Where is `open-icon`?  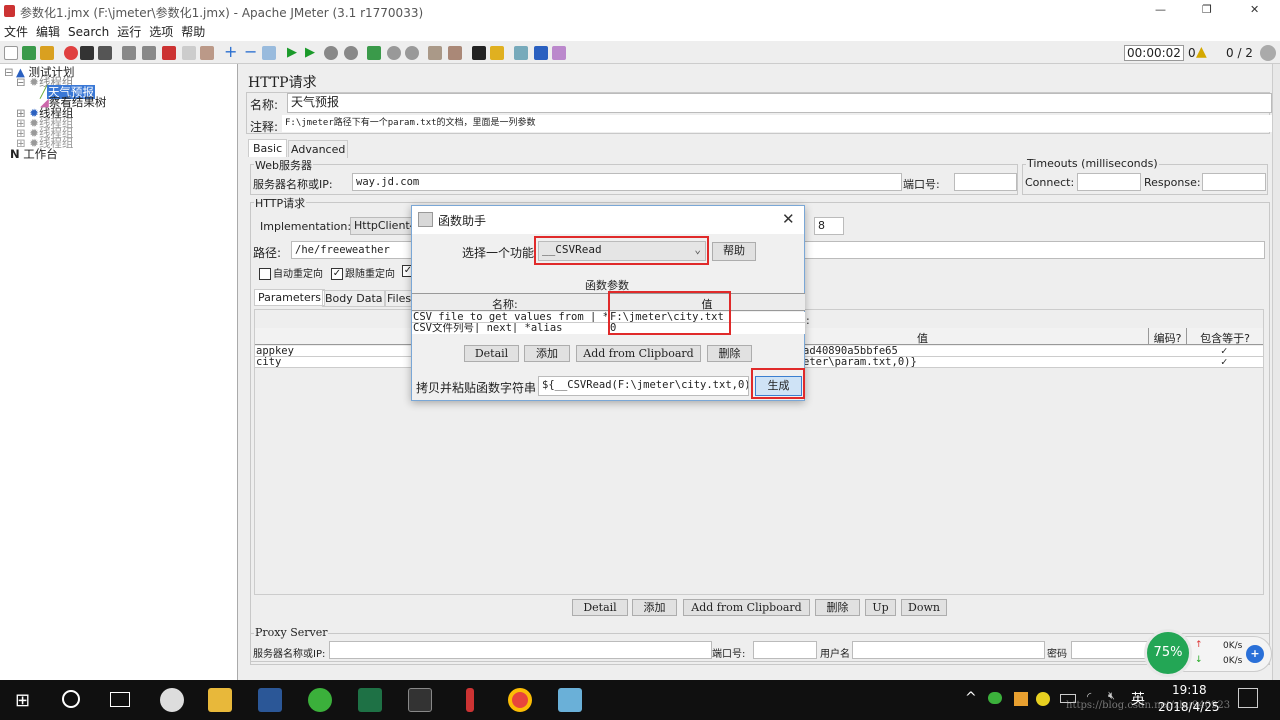 open-icon is located at coordinates (47, 53).